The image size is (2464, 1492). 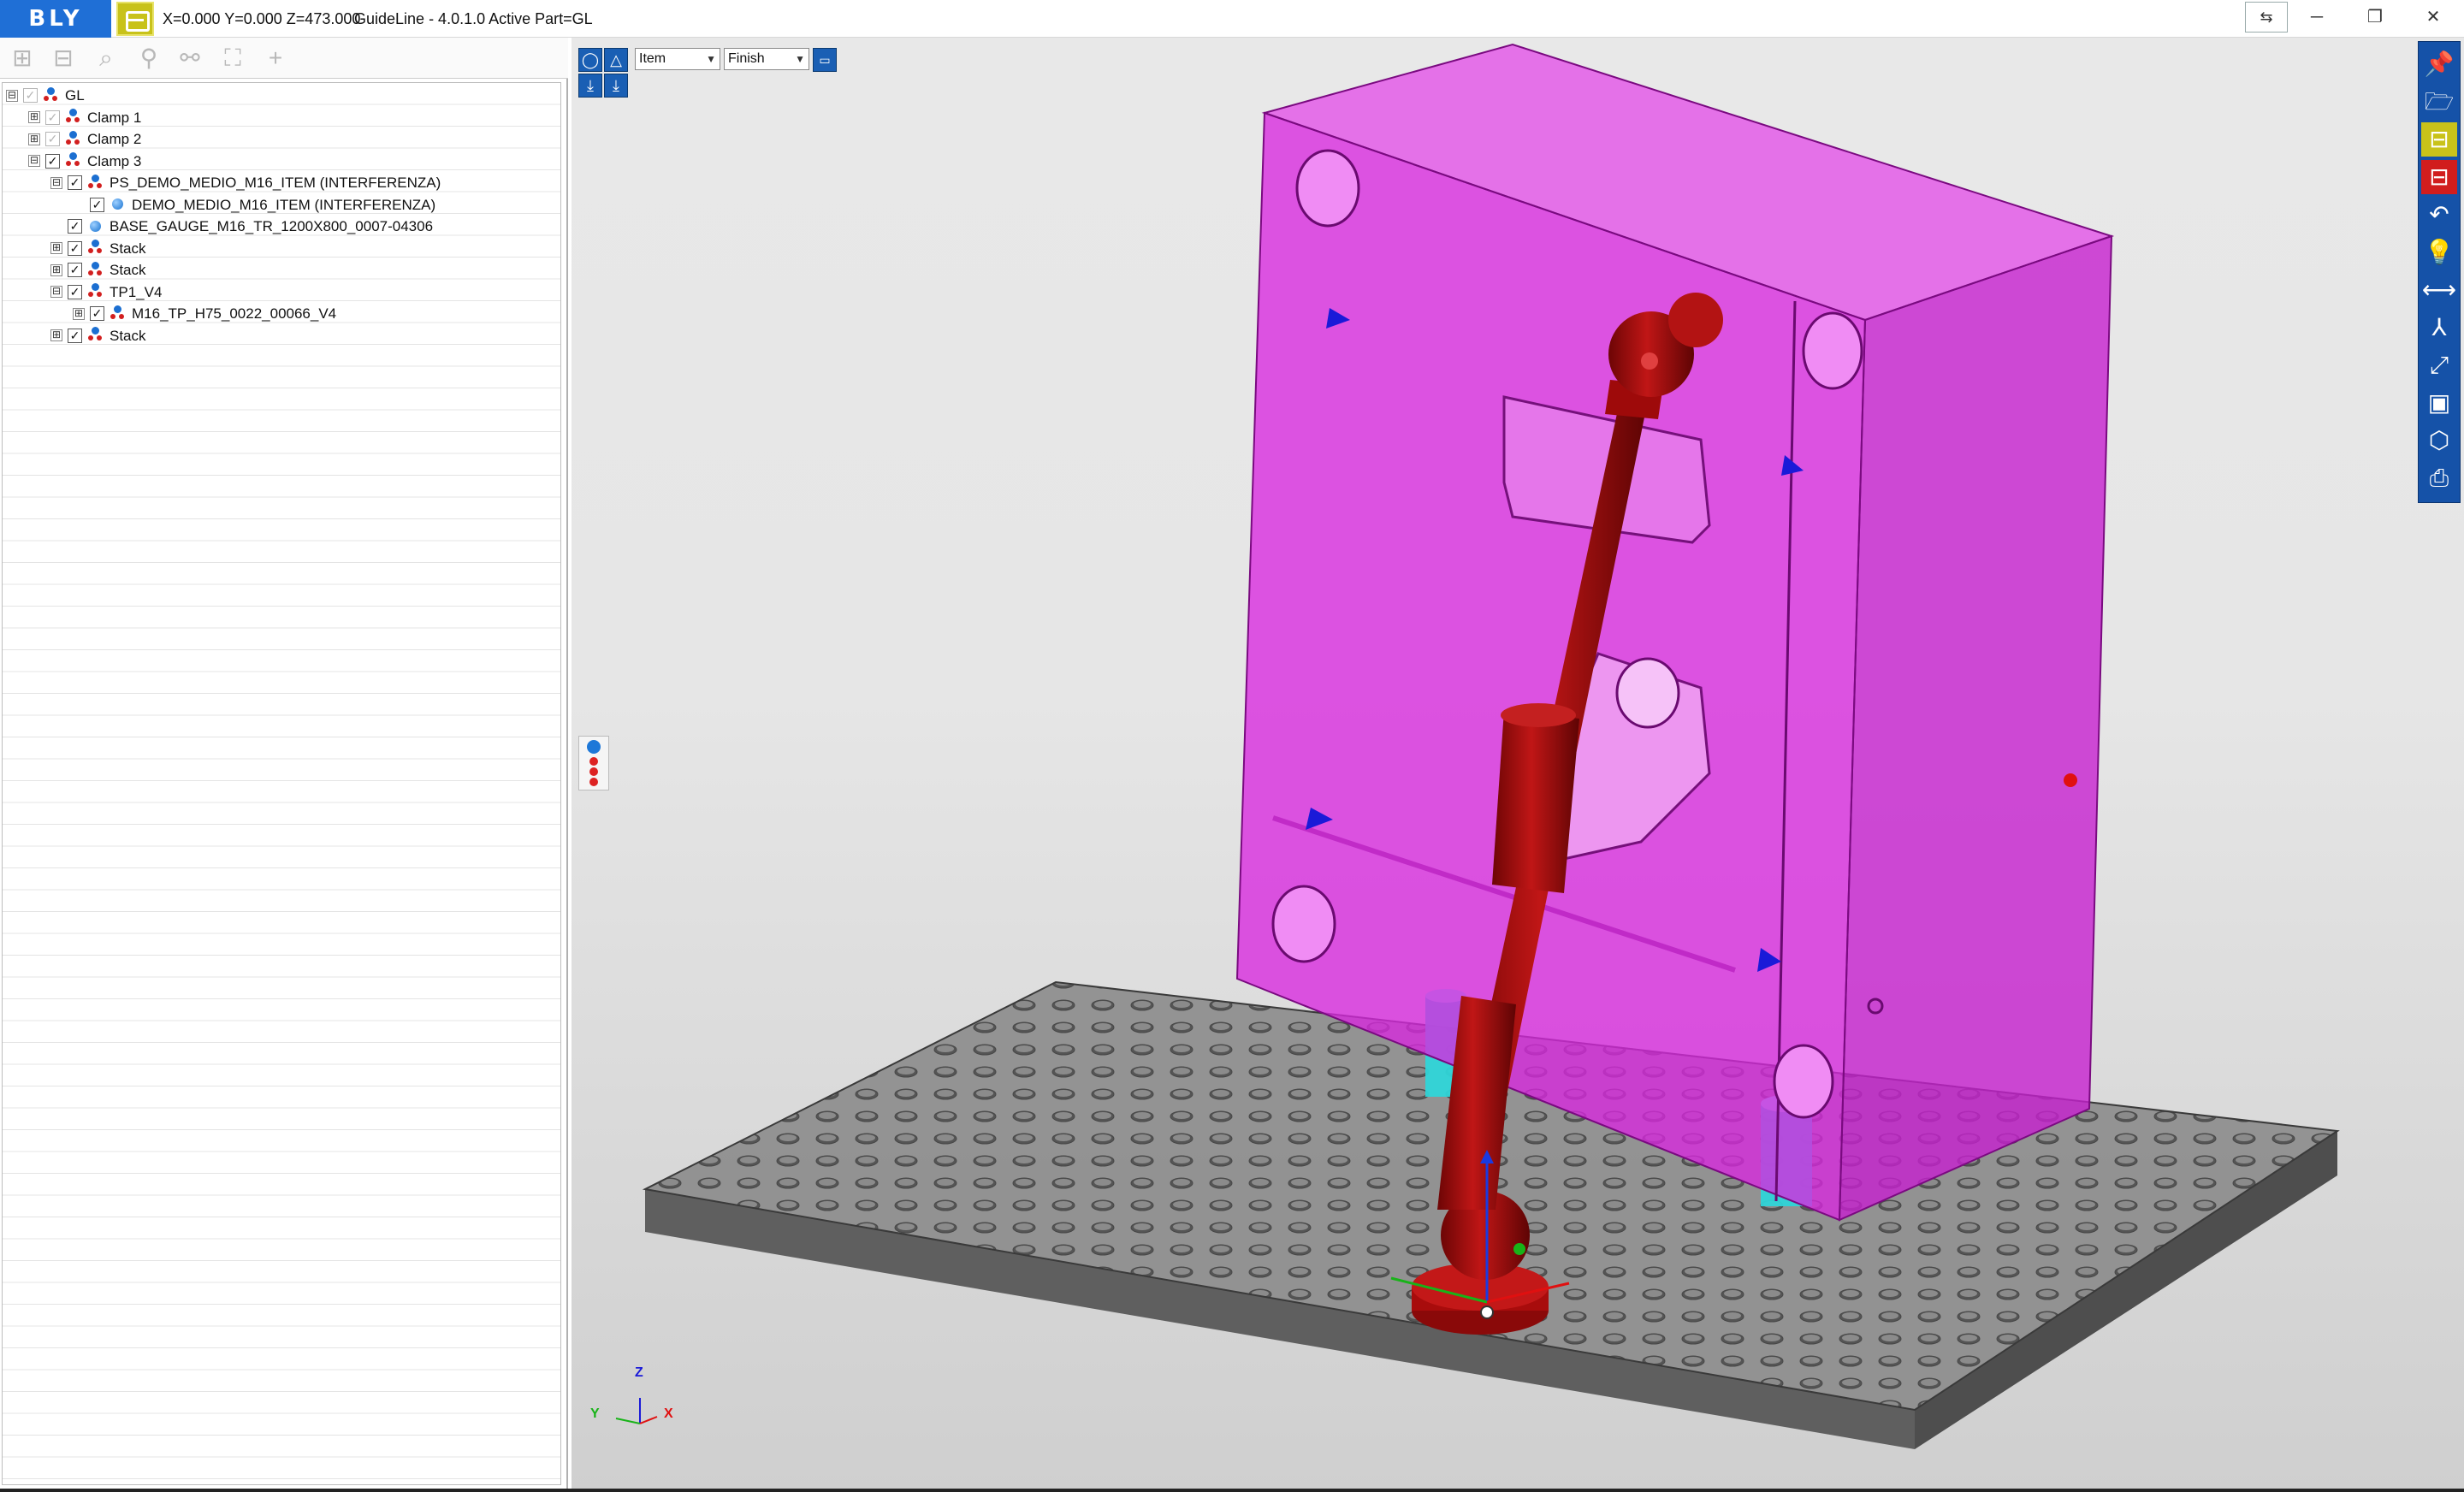 What do you see at coordinates (84, 116) in the screenshot?
I see `tree-node: ⊞ ✓ Clamp 1` at bounding box center [84, 116].